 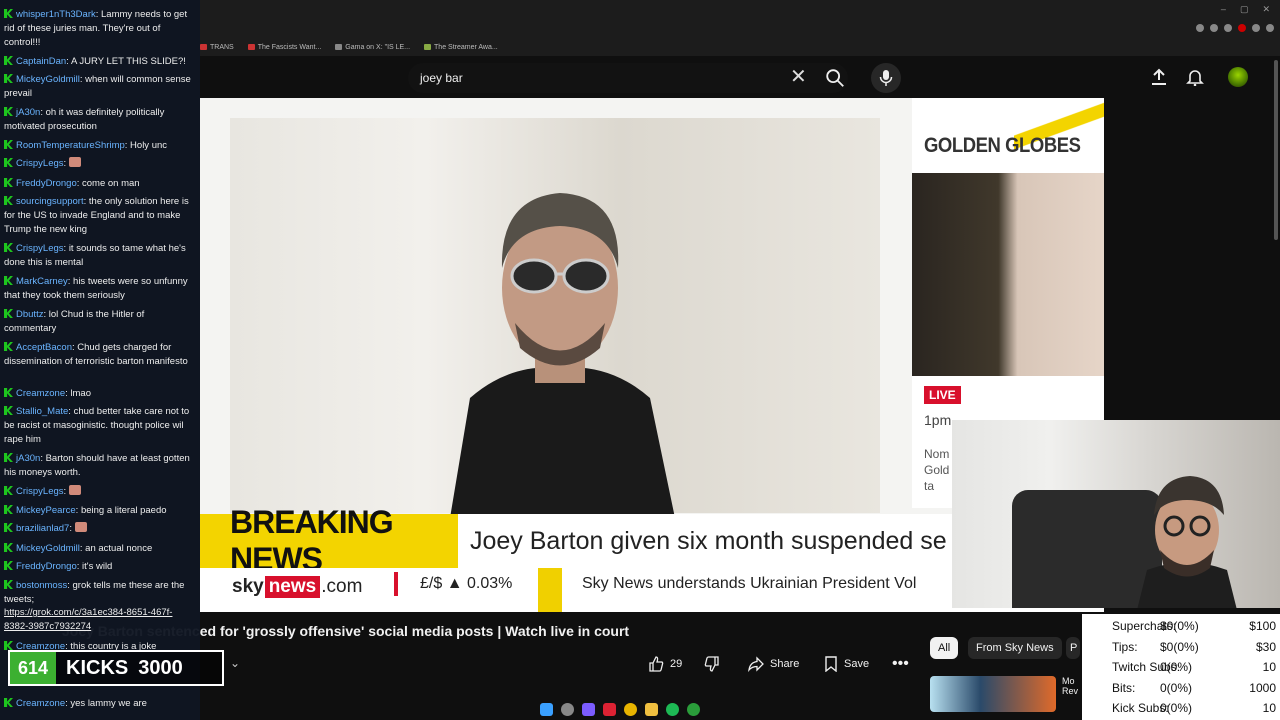 What do you see at coordinates (1179, 626) in the screenshot?
I see `stat-value: $0(0%)` at bounding box center [1179, 626].